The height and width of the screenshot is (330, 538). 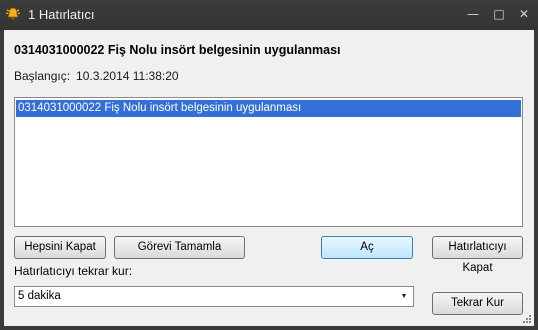 What do you see at coordinates (473, 14) in the screenshot?
I see `minimize-button: —` at bounding box center [473, 14].